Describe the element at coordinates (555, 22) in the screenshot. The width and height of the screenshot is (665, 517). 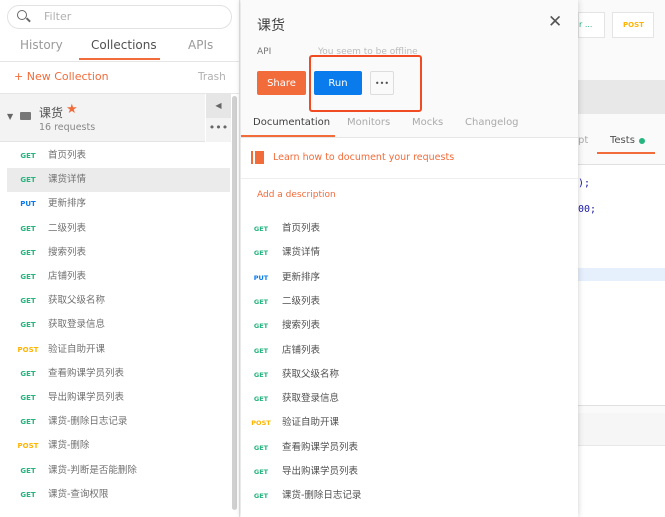
I see `close-icon: ✕` at that location.